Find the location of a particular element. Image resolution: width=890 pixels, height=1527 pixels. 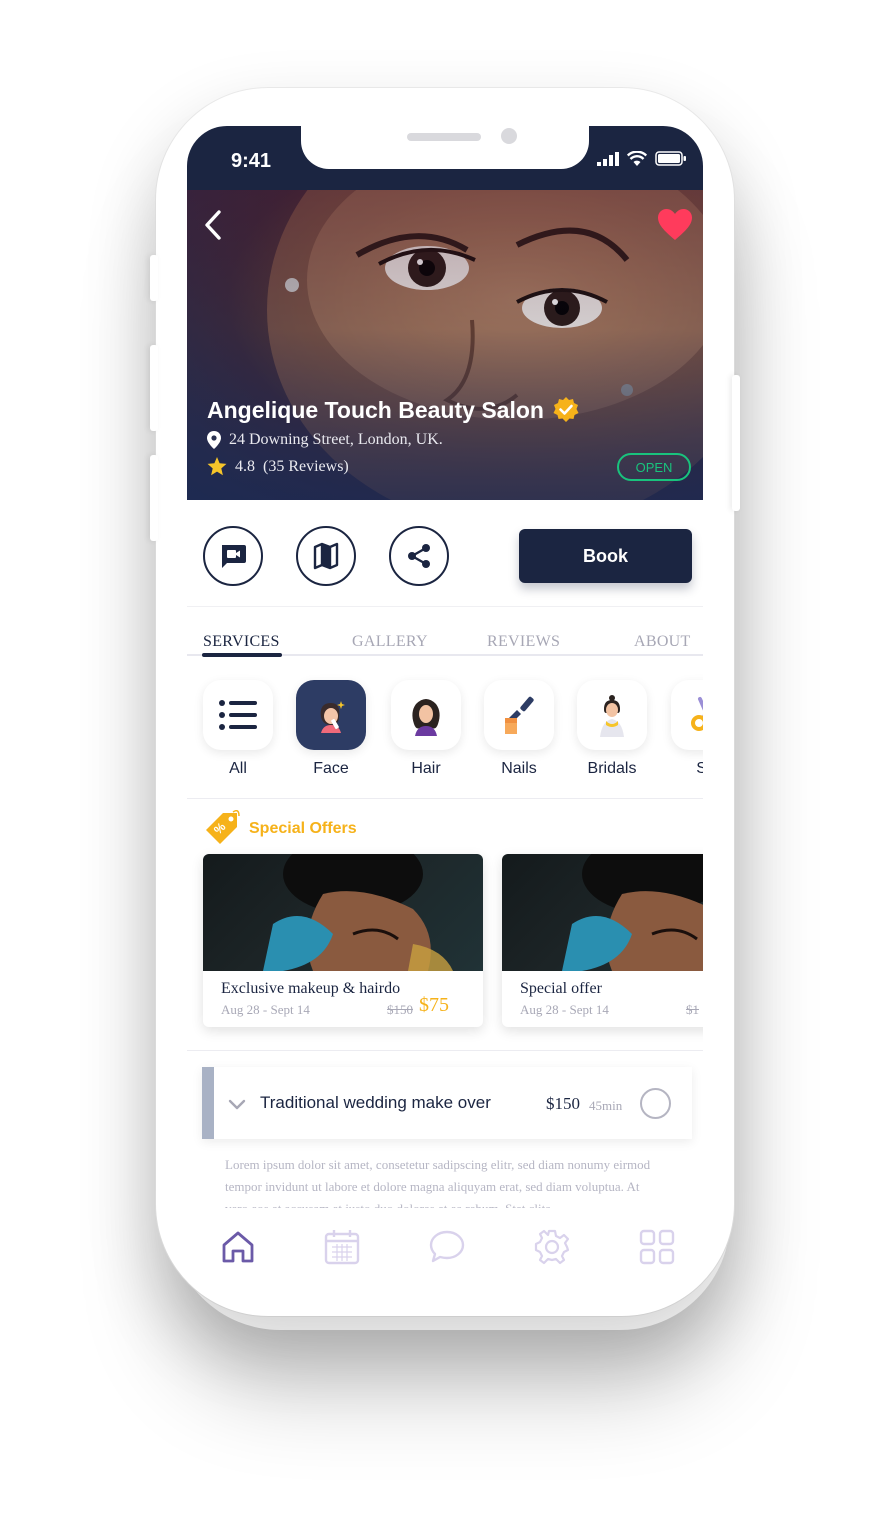

tab-services: SERVICES is located at coordinates (241, 642).